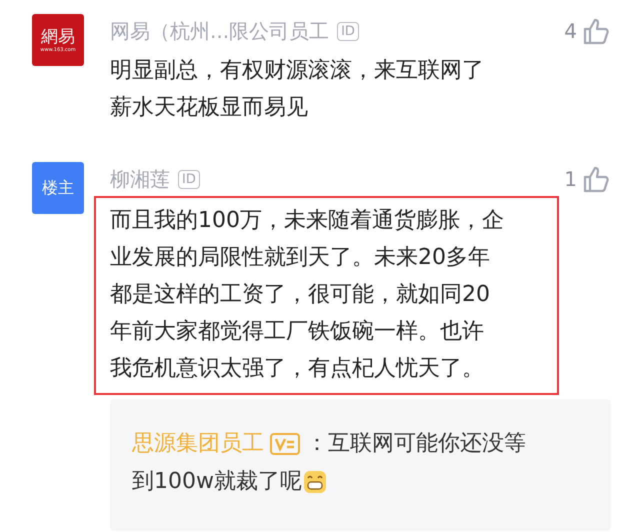 The width and height of the screenshot is (641, 532). I want to click on comment-text: 明显副总，有权财源滚滚，来互联网了 薪水天花板显而易见, so click(297, 89).